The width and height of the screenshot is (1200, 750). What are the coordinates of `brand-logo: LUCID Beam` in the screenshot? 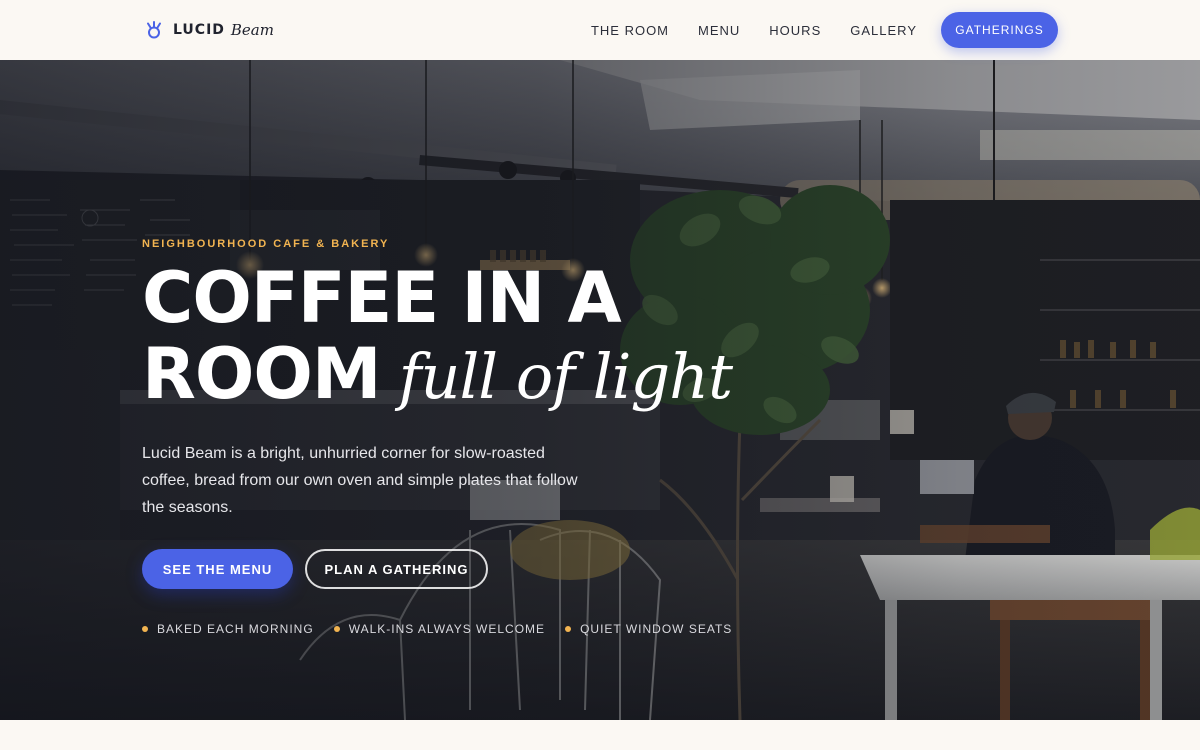 It's located at (209, 30).